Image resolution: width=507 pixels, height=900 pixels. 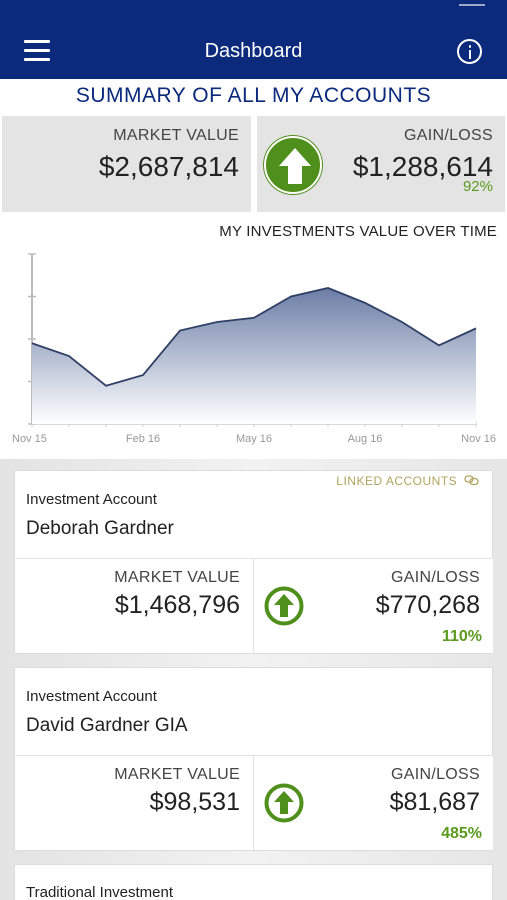 I want to click on account-card: Traditional Investment, so click(x=253, y=882).